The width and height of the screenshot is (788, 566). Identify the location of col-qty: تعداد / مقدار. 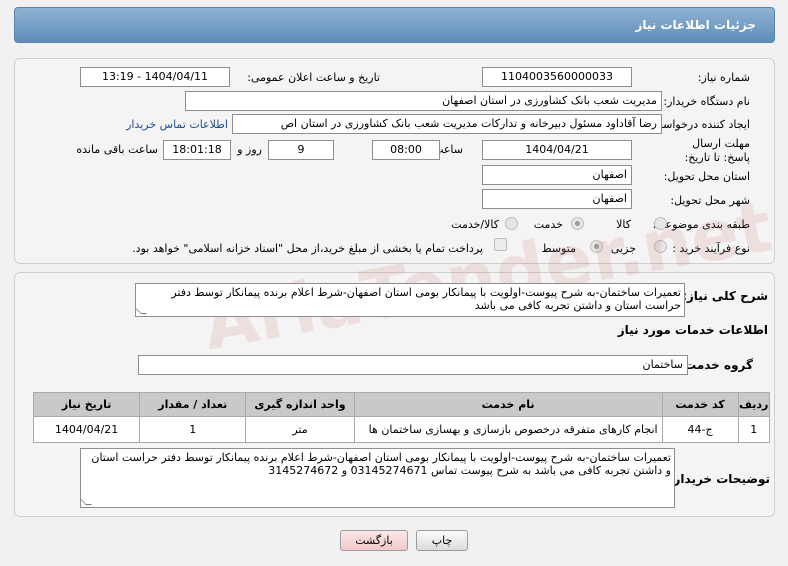
(193, 404).